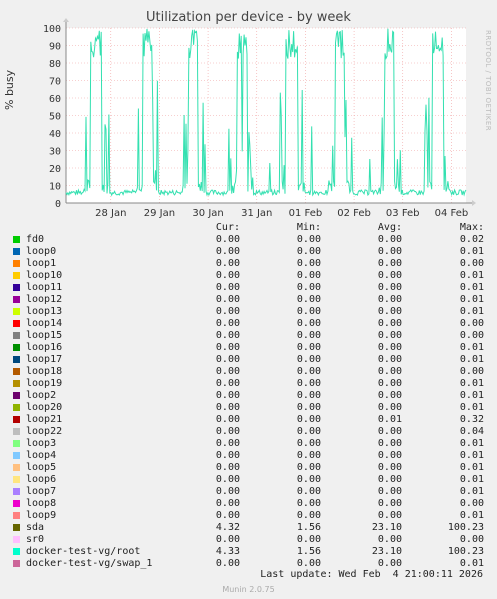 The image size is (497, 599). I want to click on legend-row: fd0 0.00 0.00 0.00 0.02, so click(248, 240).